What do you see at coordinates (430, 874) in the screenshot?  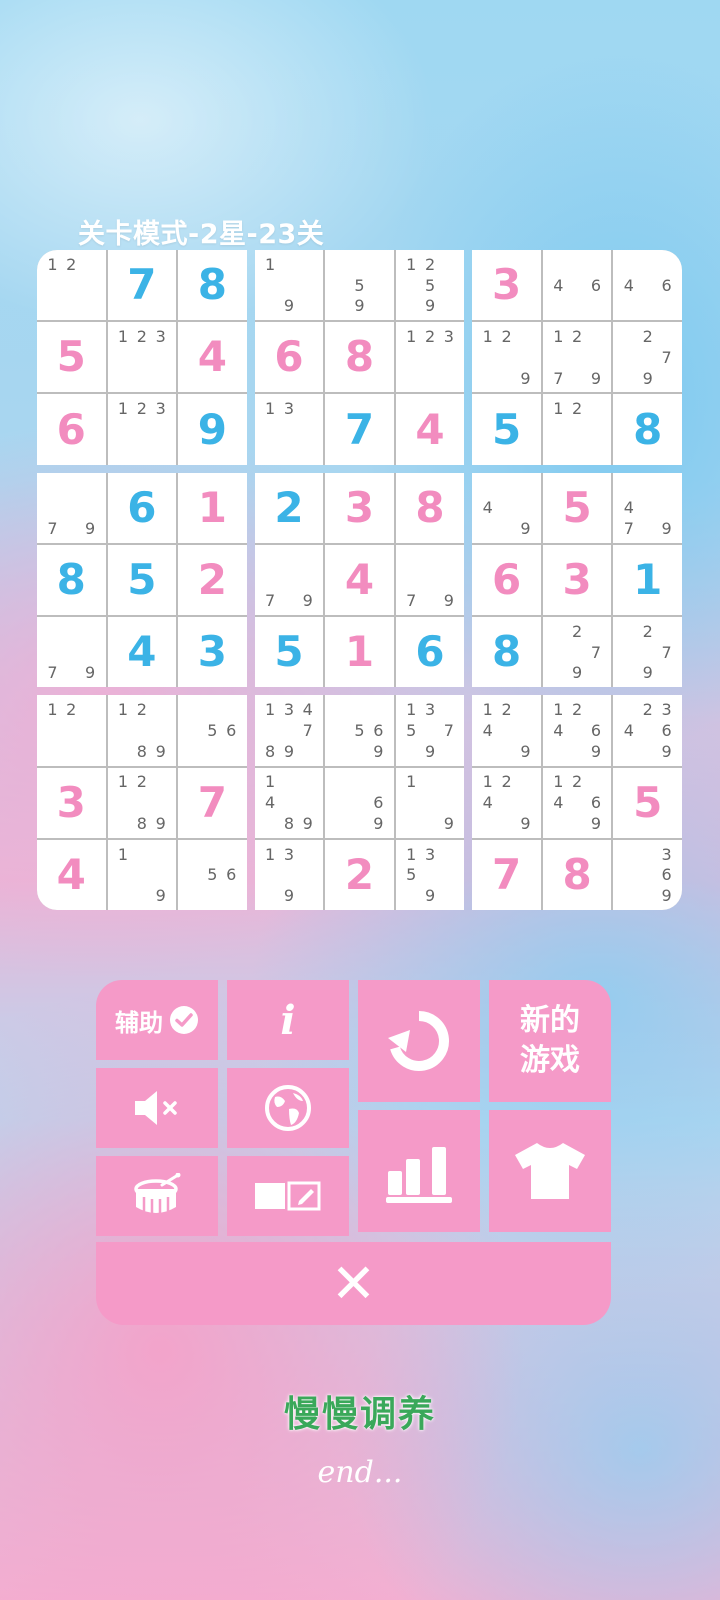 I see `sudoku-cell: 1359` at bounding box center [430, 874].